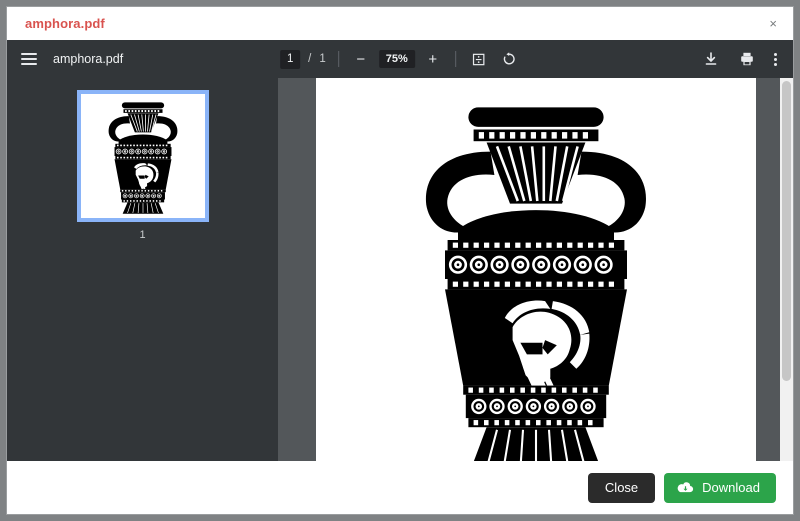  Describe the element at coordinates (621, 487) in the screenshot. I see `close-button: Close` at that location.